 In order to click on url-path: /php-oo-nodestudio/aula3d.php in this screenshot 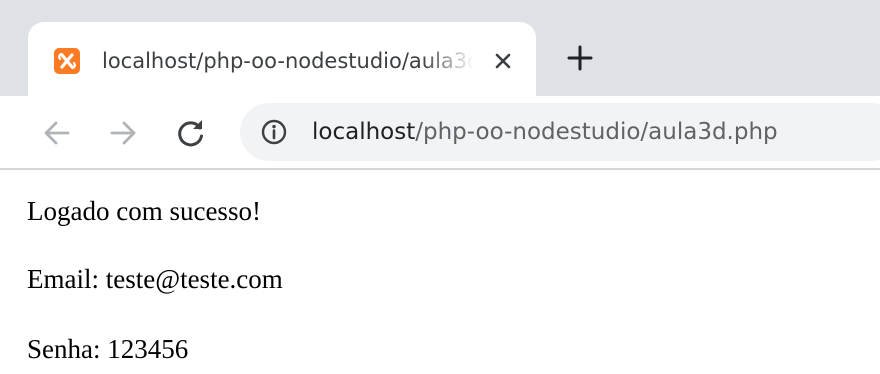, I will do `click(596, 132)`.